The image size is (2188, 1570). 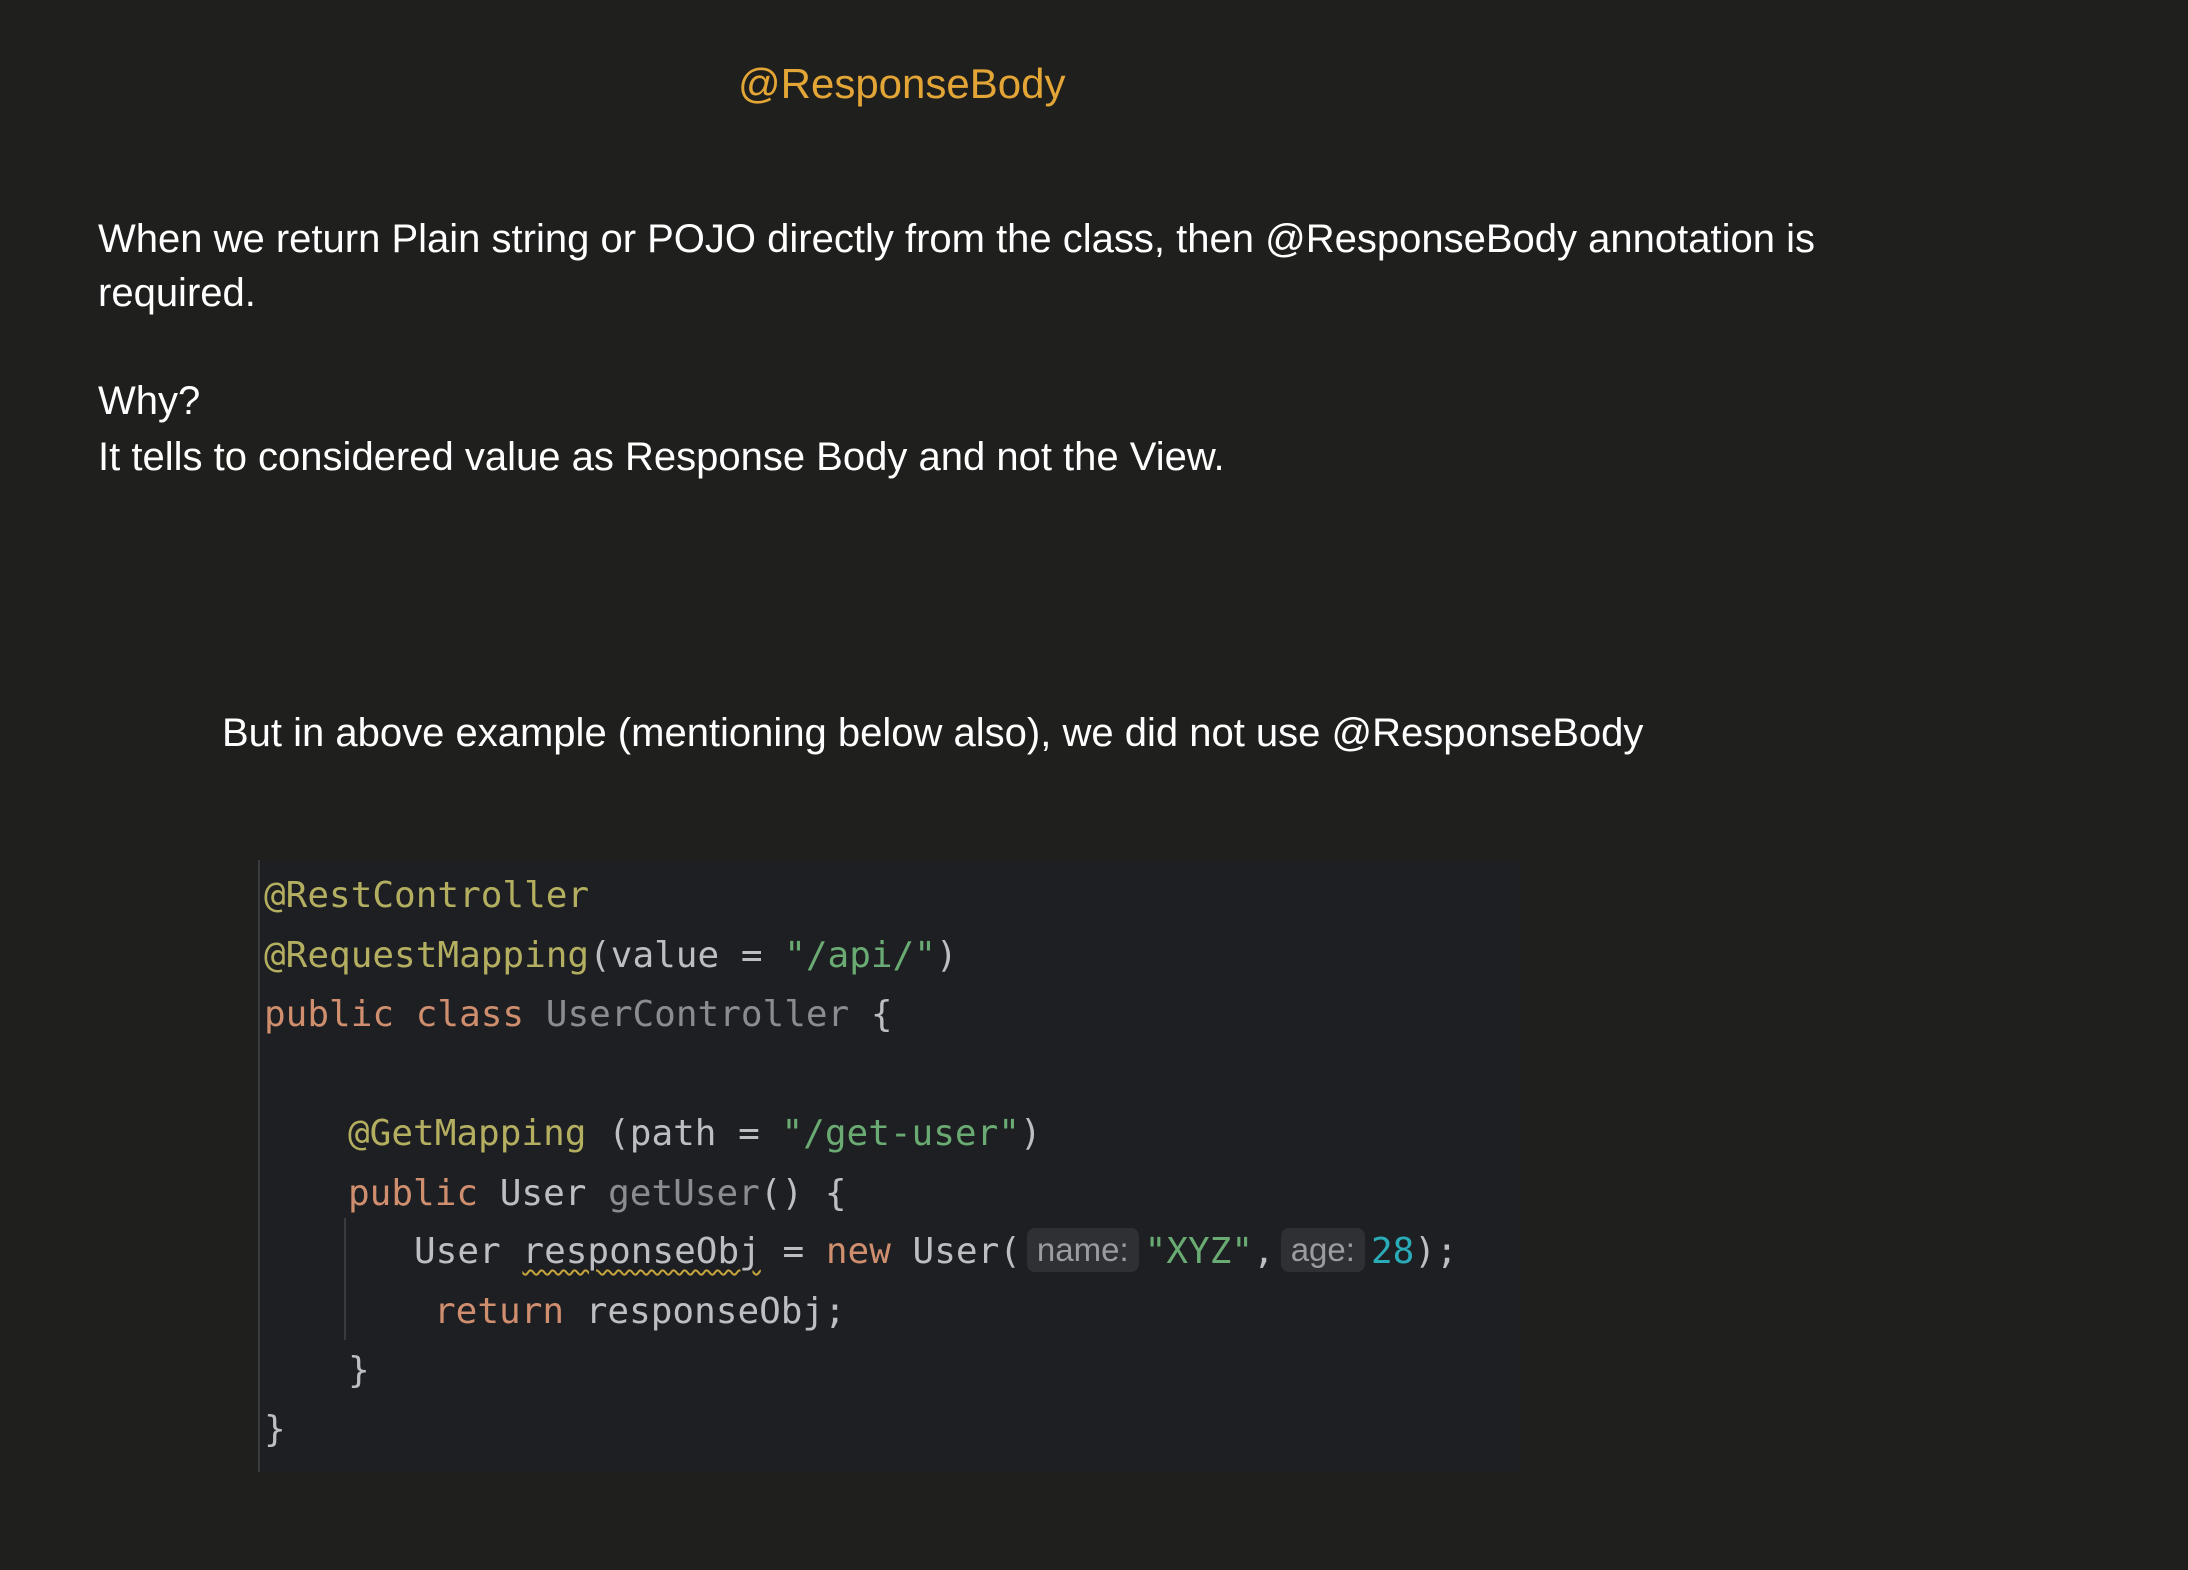 I want to click on code-line-1: @RestController, so click(x=426, y=896).